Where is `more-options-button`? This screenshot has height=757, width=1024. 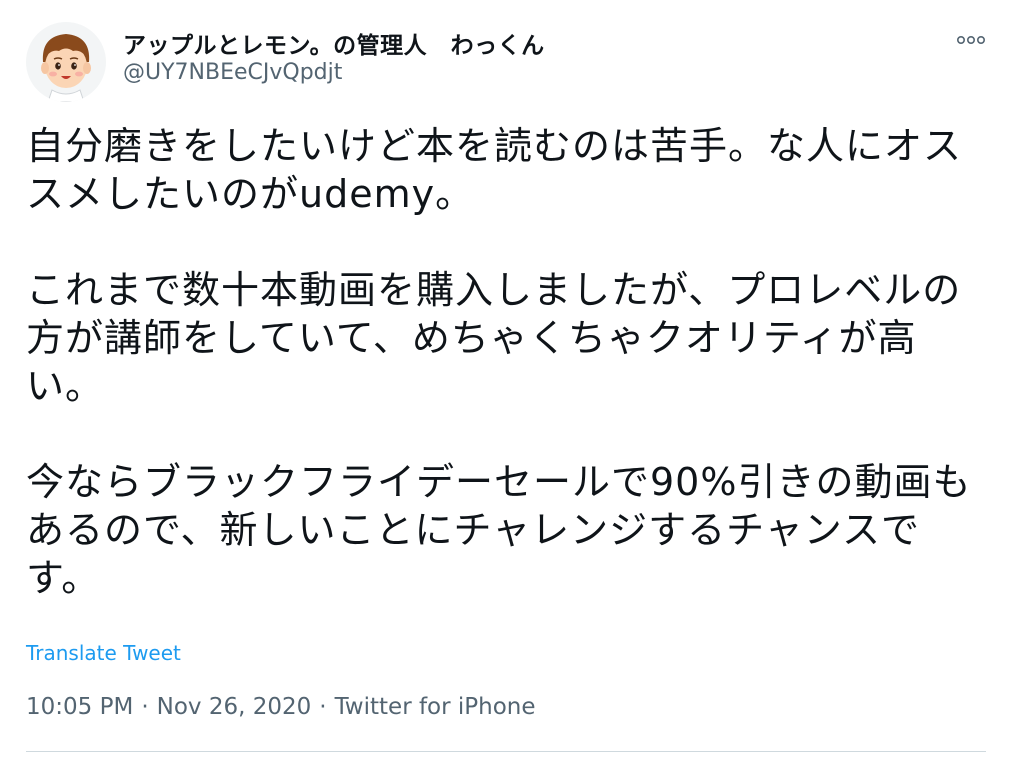
more-options-button is located at coordinates (971, 40).